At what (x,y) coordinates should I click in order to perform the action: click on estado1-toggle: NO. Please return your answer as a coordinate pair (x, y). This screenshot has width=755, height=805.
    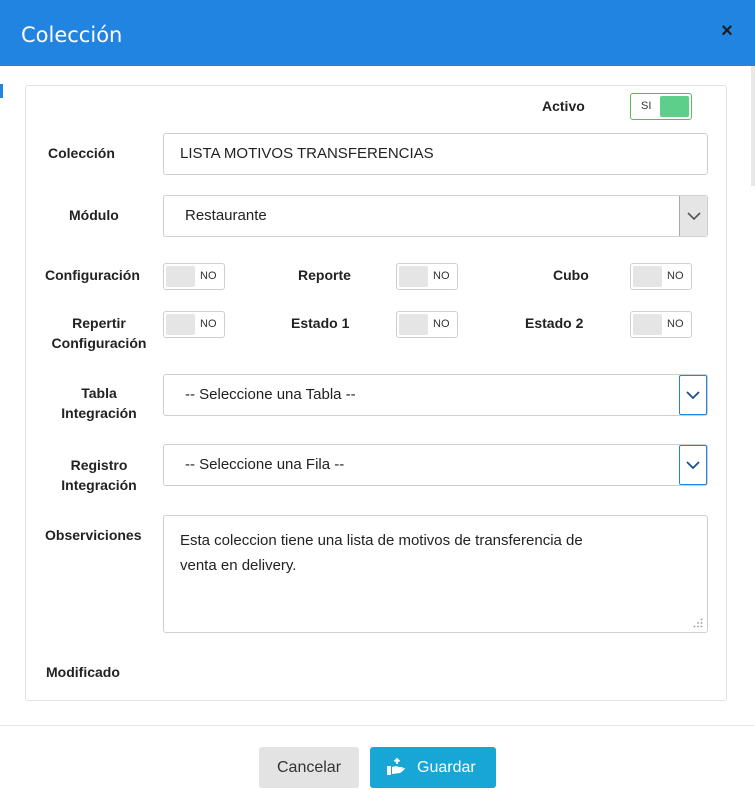
    Looking at the image, I should click on (427, 324).